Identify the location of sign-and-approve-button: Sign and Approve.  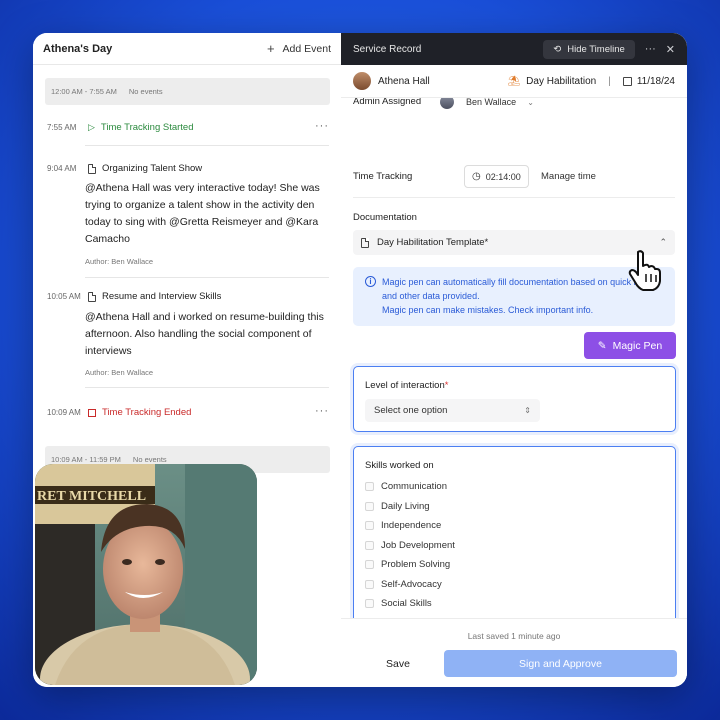
(560, 663).